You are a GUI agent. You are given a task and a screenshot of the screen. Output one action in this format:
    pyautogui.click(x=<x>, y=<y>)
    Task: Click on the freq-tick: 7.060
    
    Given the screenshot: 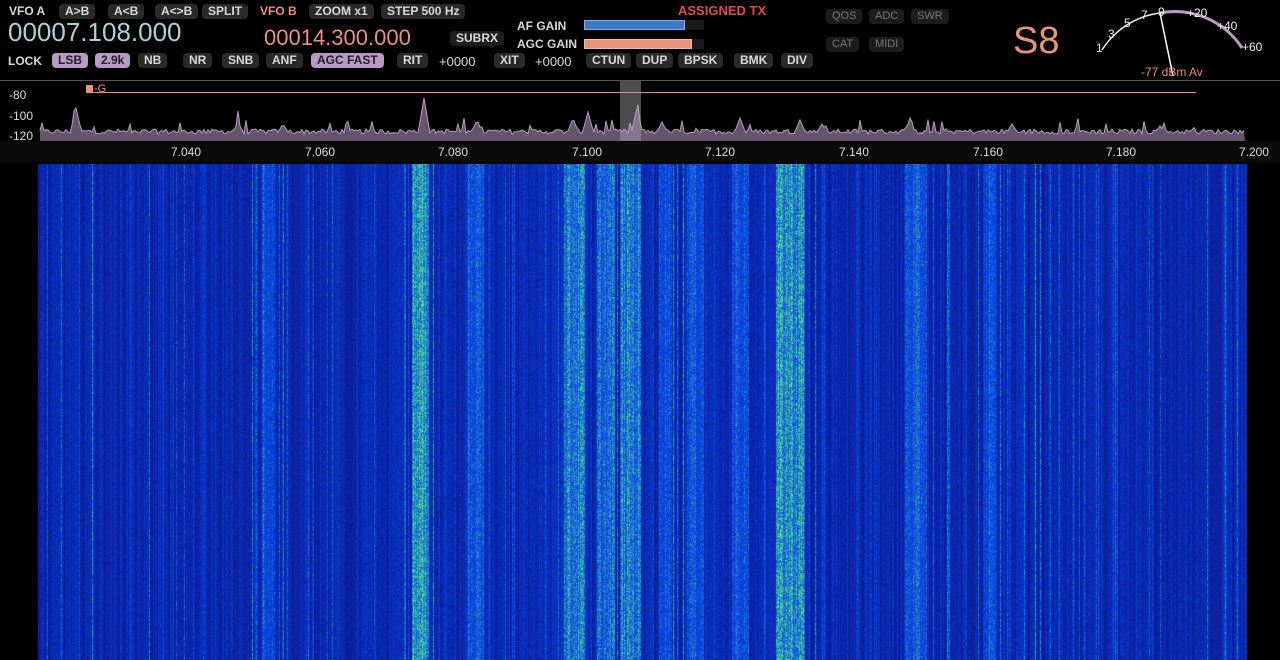 What is the action you would take?
    pyautogui.click(x=320, y=152)
    